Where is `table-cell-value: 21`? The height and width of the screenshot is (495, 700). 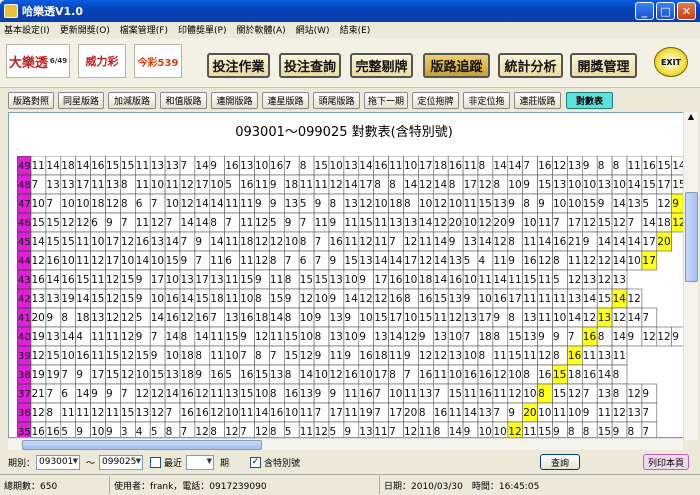
table-cell-value: 21 is located at coordinates (38, 394).